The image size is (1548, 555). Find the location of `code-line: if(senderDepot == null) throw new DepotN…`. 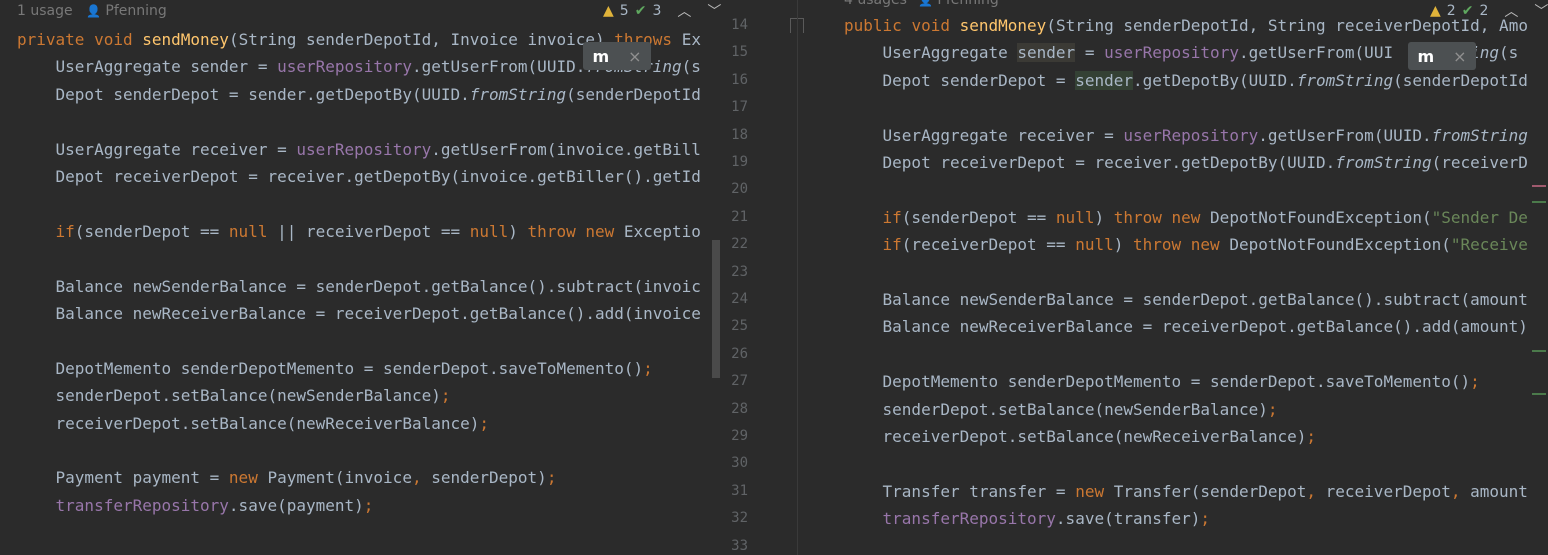

code-line: if(senderDepot == null) throw new DepotN… is located at coordinates (1186, 217).